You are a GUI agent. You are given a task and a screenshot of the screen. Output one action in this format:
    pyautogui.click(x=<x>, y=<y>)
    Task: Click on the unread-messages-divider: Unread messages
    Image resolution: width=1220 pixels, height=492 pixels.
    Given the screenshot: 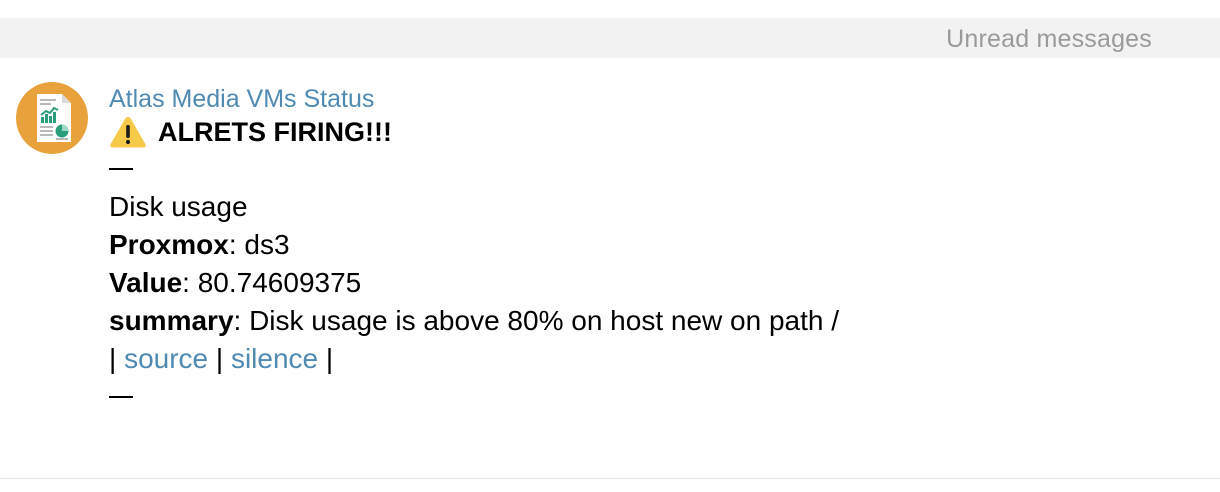 What is the action you would take?
    pyautogui.click(x=610, y=38)
    